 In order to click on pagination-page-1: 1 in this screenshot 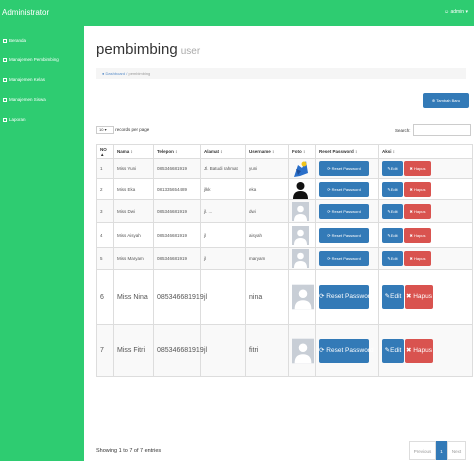, I will do `click(441, 450)`.